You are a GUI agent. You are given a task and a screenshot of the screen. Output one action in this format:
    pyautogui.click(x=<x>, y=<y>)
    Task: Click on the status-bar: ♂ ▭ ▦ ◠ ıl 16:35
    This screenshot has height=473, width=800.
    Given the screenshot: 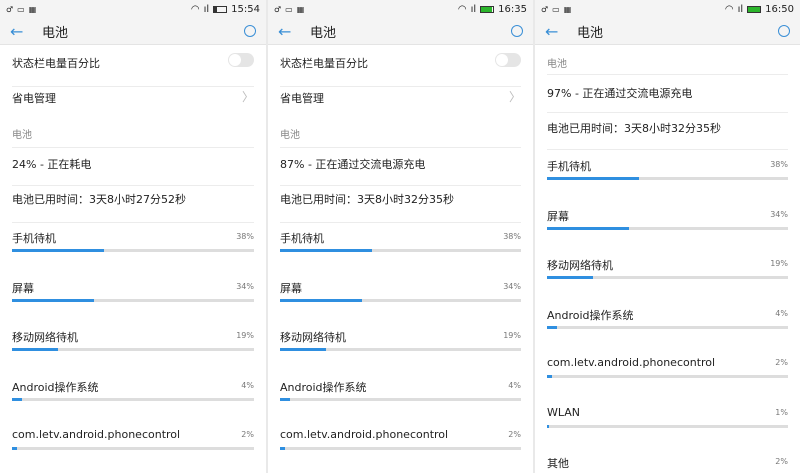 What is the action you would take?
    pyautogui.click(x=400, y=9)
    